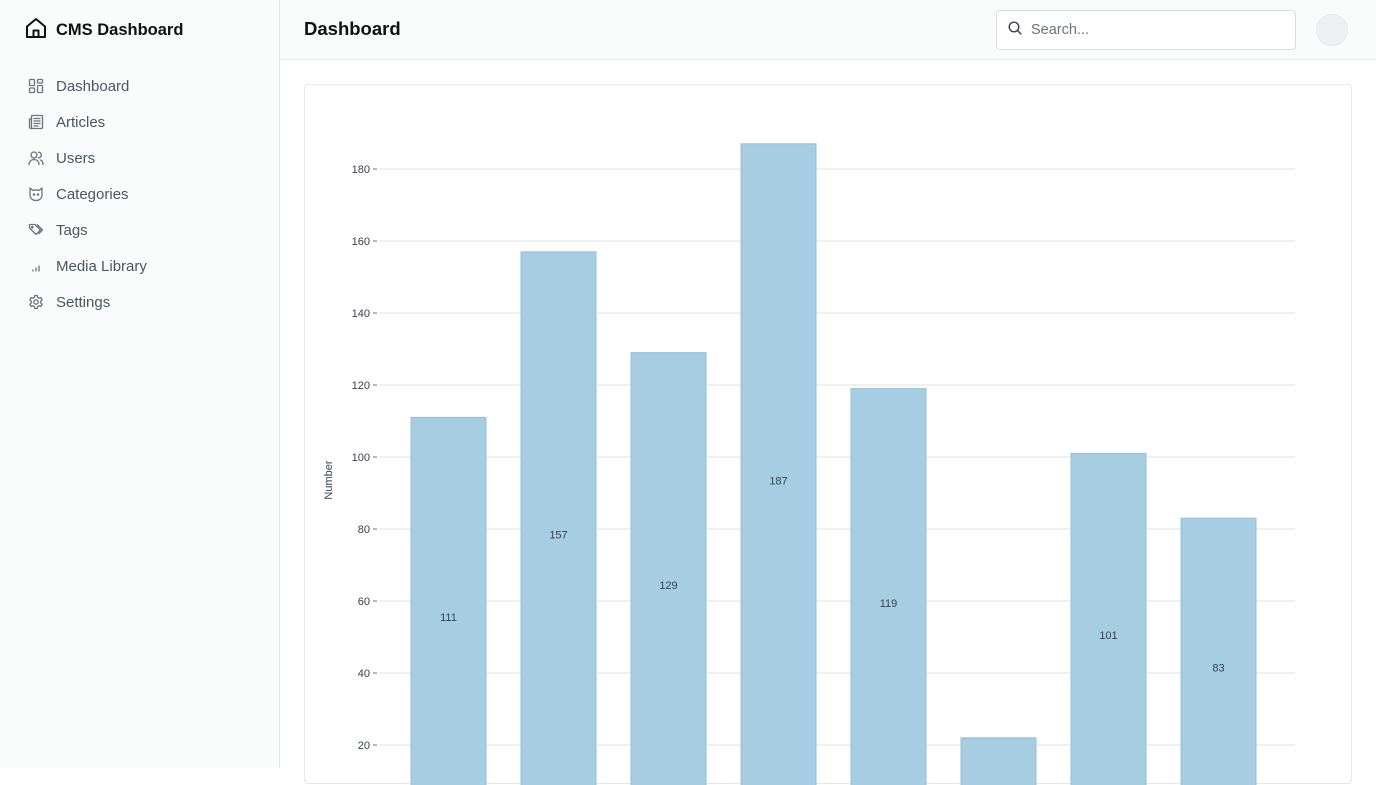 The image size is (1376, 785). Describe the element at coordinates (361, 242) in the screenshot. I see `y-tick-label: 160` at that location.